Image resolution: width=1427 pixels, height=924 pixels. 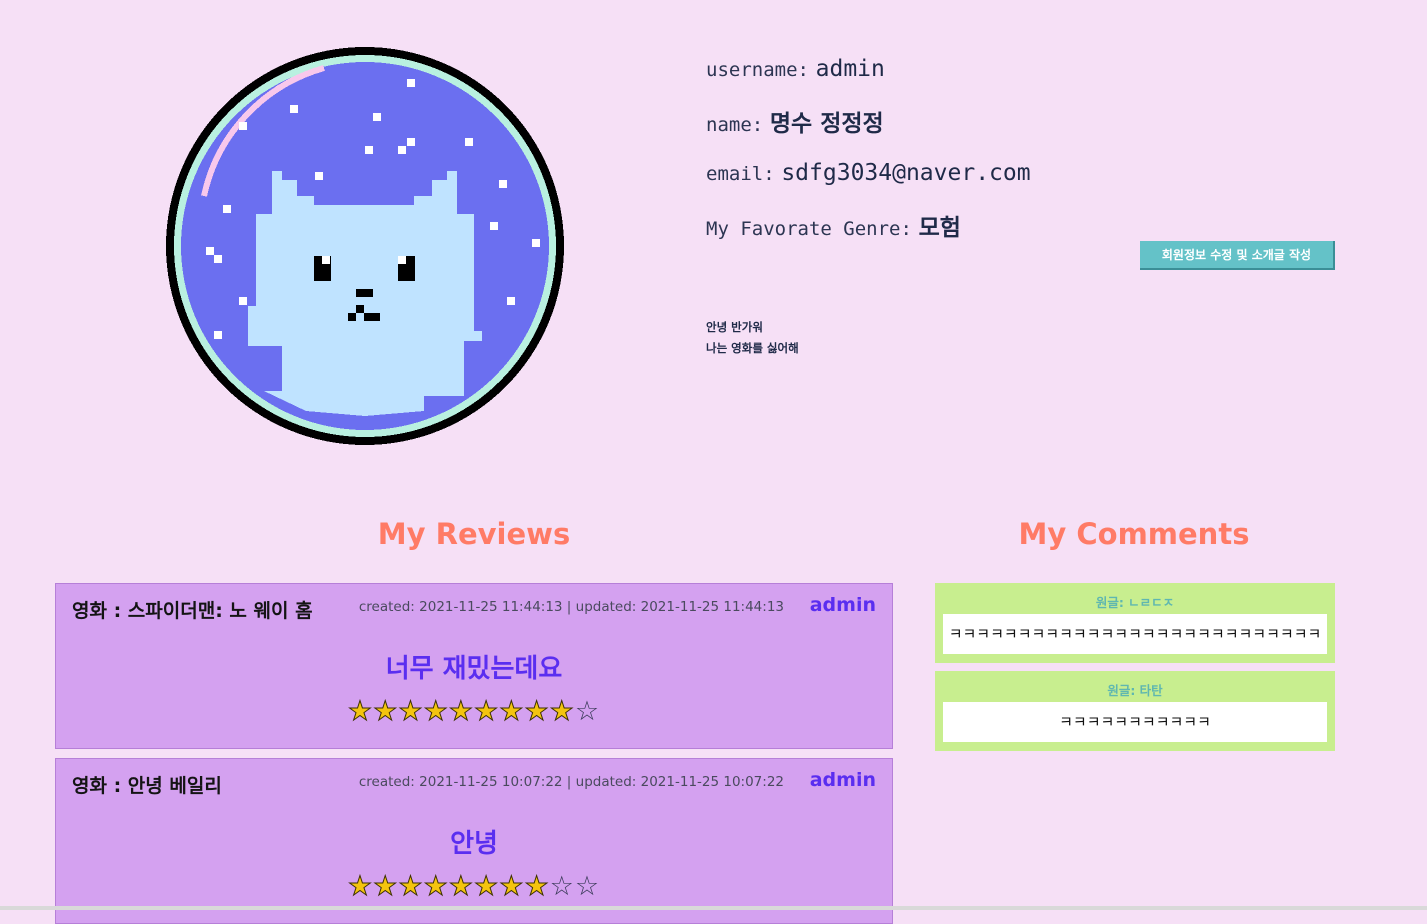 I want to click on pixel-cat-icon, so click(x=365, y=246).